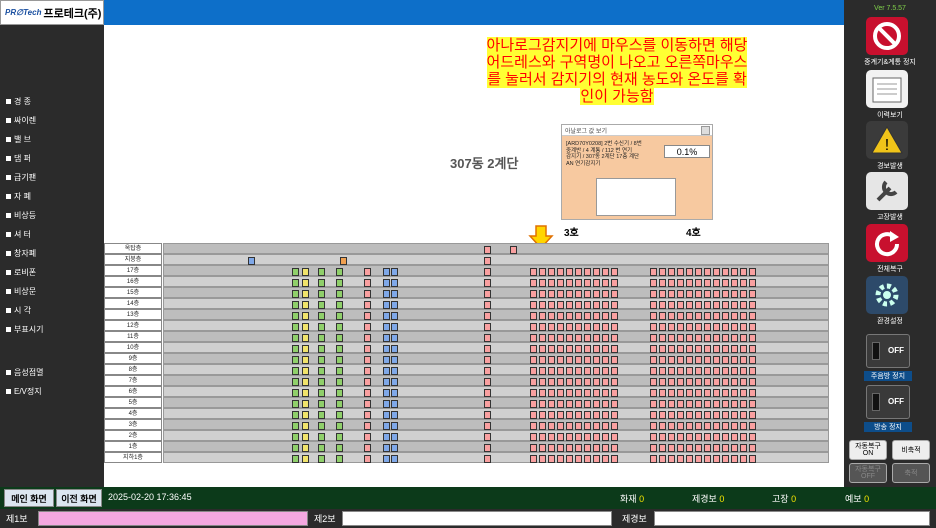  What do you see at coordinates (887, 295) in the screenshot?
I see `setup-button` at bounding box center [887, 295].